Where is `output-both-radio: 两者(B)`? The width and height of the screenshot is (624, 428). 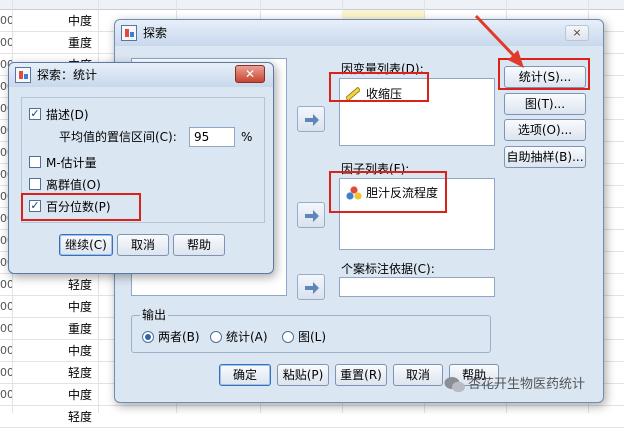
output-both-radio: 两者(B) is located at coordinates (174, 338).